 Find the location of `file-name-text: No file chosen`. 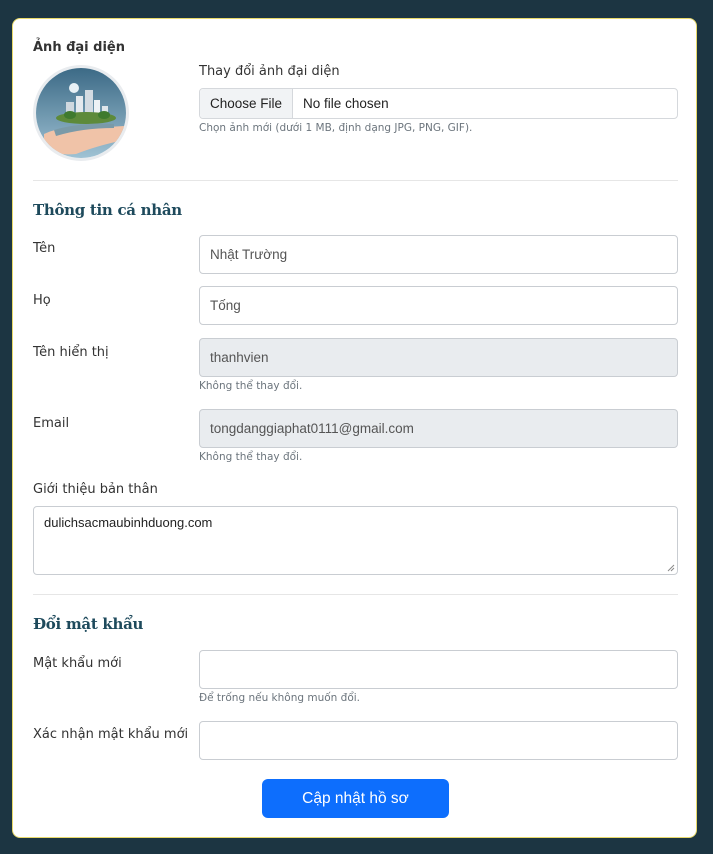

file-name-text: No file chosen is located at coordinates (346, 103).